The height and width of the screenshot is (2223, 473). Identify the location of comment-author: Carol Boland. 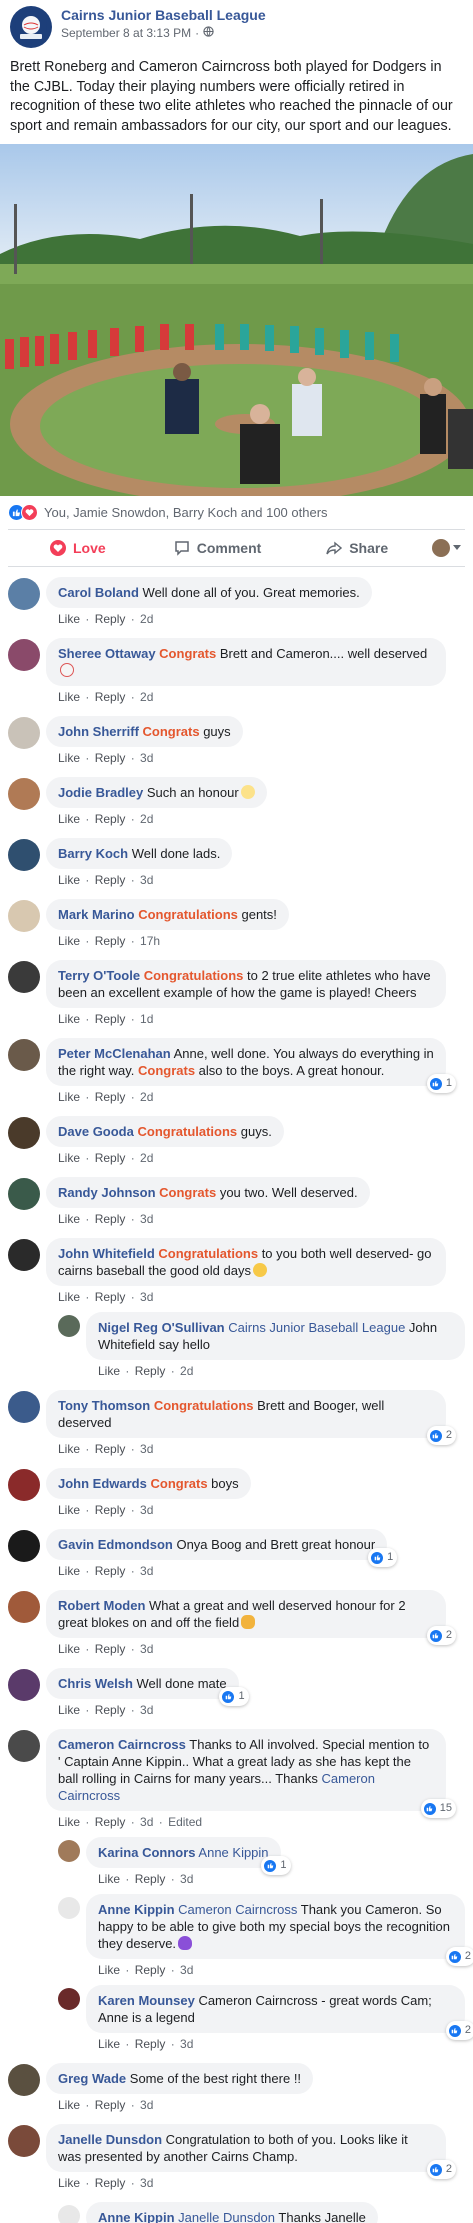
(98, 592).